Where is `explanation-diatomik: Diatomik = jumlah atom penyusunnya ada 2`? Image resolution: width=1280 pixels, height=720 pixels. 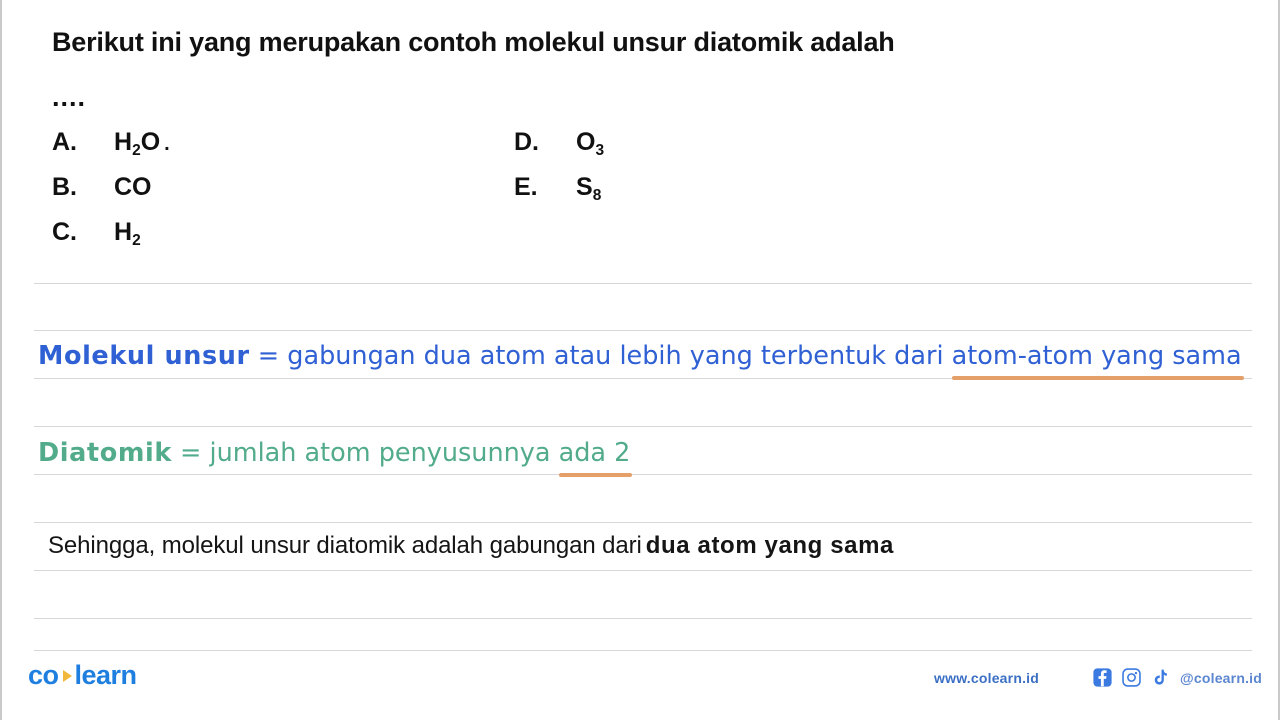 explanation-diatomik: Diatomik = jumlah atom penyusunnya ada 2 is located at coordinates (334, 453).